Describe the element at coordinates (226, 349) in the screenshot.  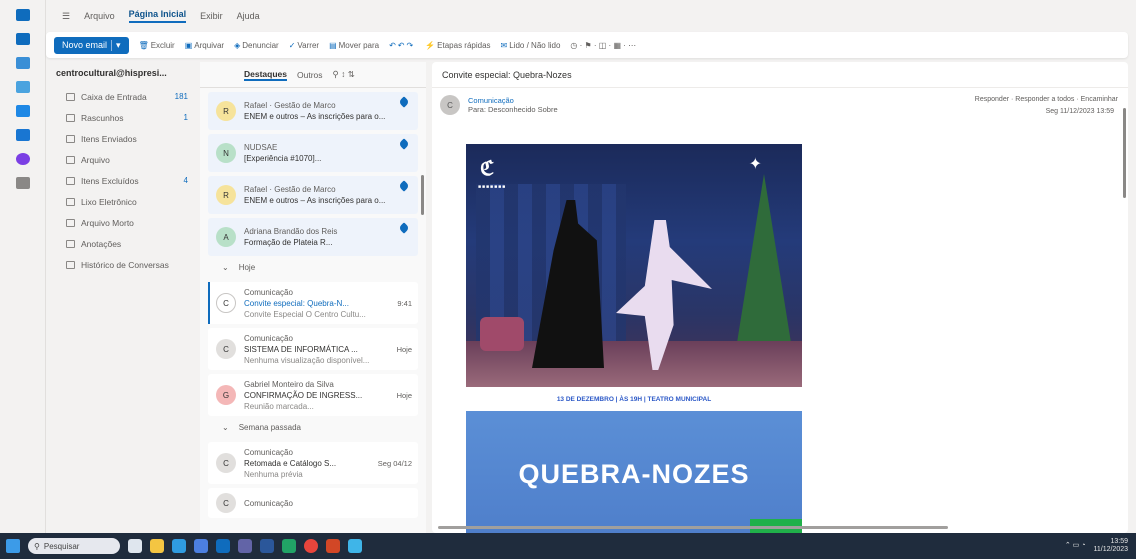
I see `avatar: C` at that location.